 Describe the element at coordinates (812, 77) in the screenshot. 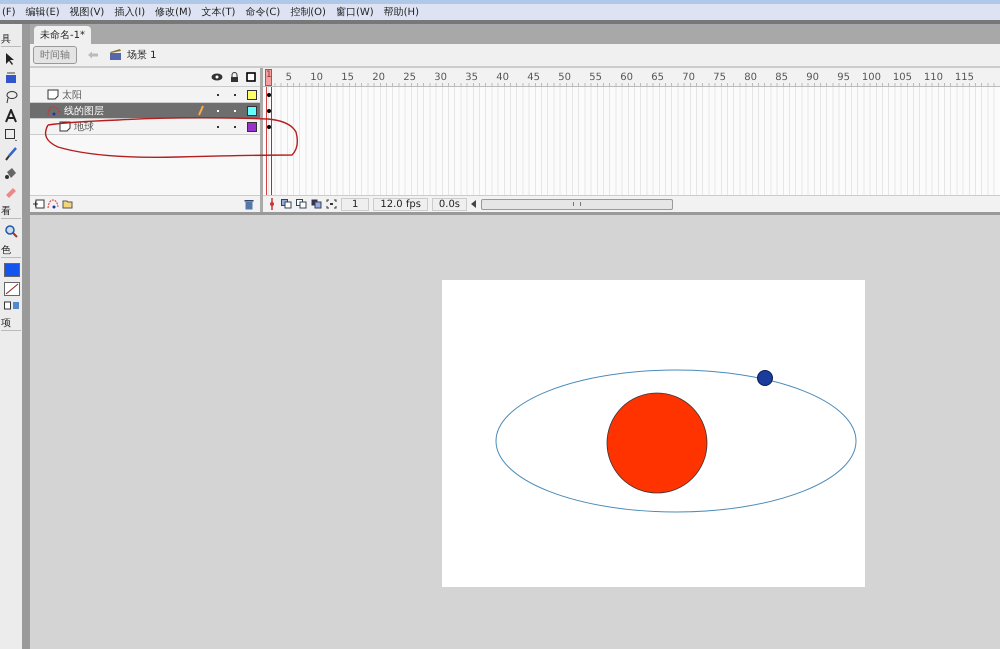

I see `frame-number: 90` at that location.